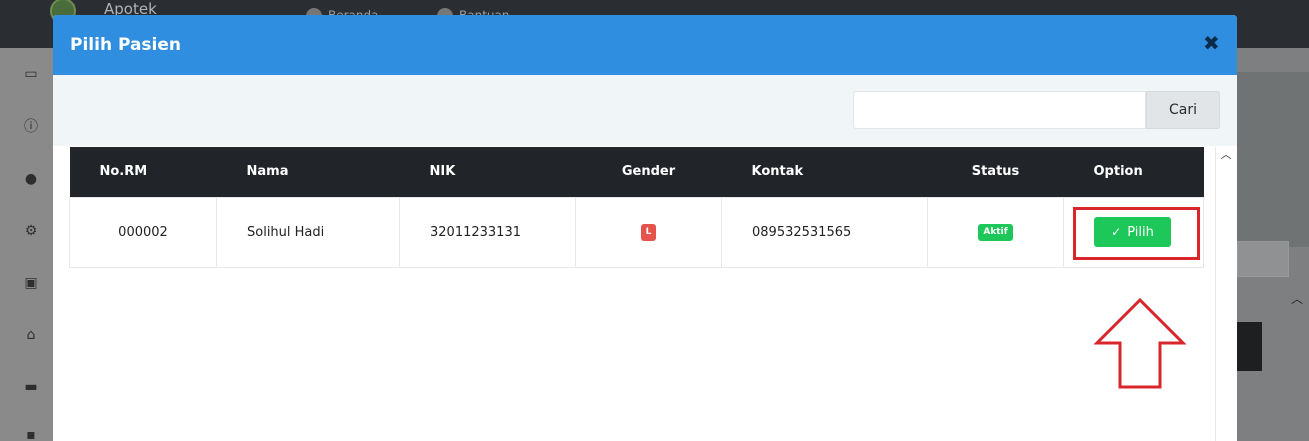  Describe the element at coordinates (308, 172) in the screenshot. I see `col-header-nama: Nama` at that location.